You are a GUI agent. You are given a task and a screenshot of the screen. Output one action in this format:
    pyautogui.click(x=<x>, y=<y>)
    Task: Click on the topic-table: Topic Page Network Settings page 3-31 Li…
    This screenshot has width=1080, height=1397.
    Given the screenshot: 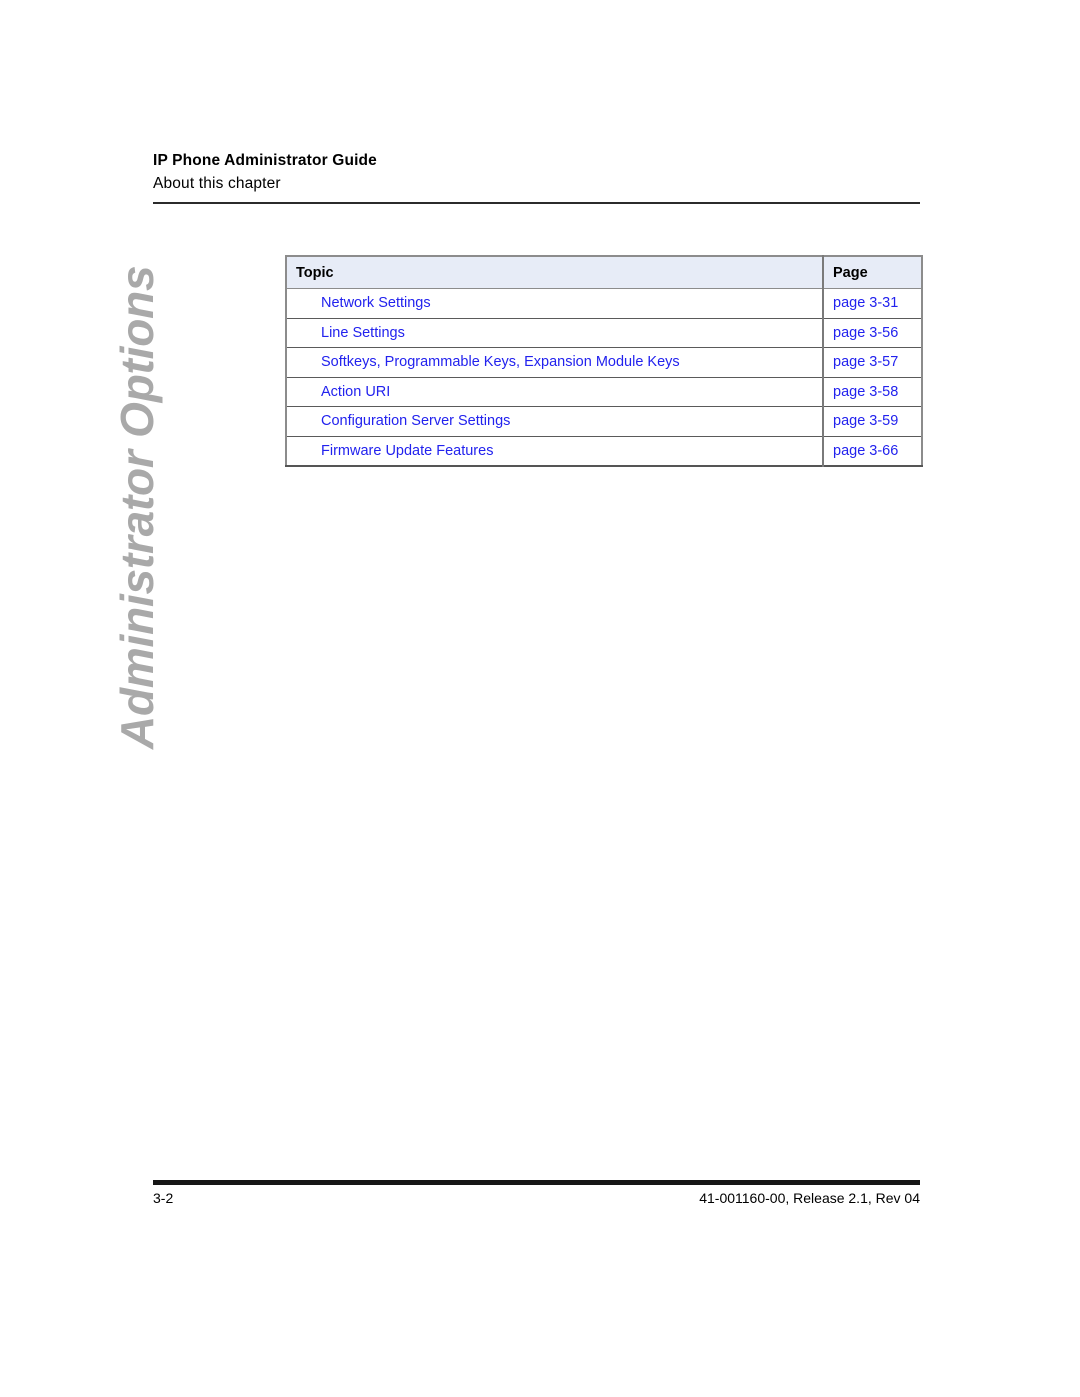 What is the action you would take?
    pyautogui.click(x=604, y=361)
    